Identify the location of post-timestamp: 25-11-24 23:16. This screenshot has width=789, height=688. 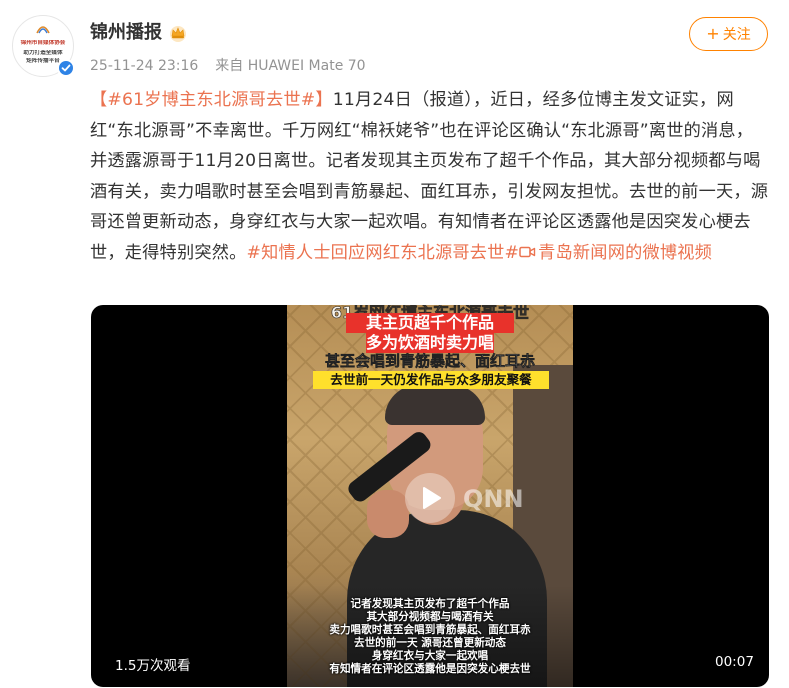
(144, 66).